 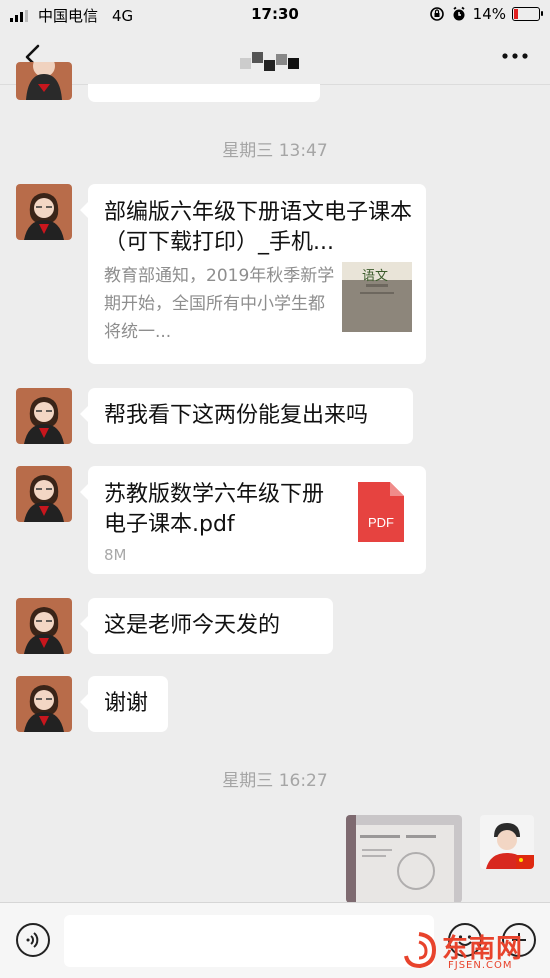 What do you see at coordinates (459, 13) in the screenshot?
I see `alarm-icon` at bounding box center [459, 13].